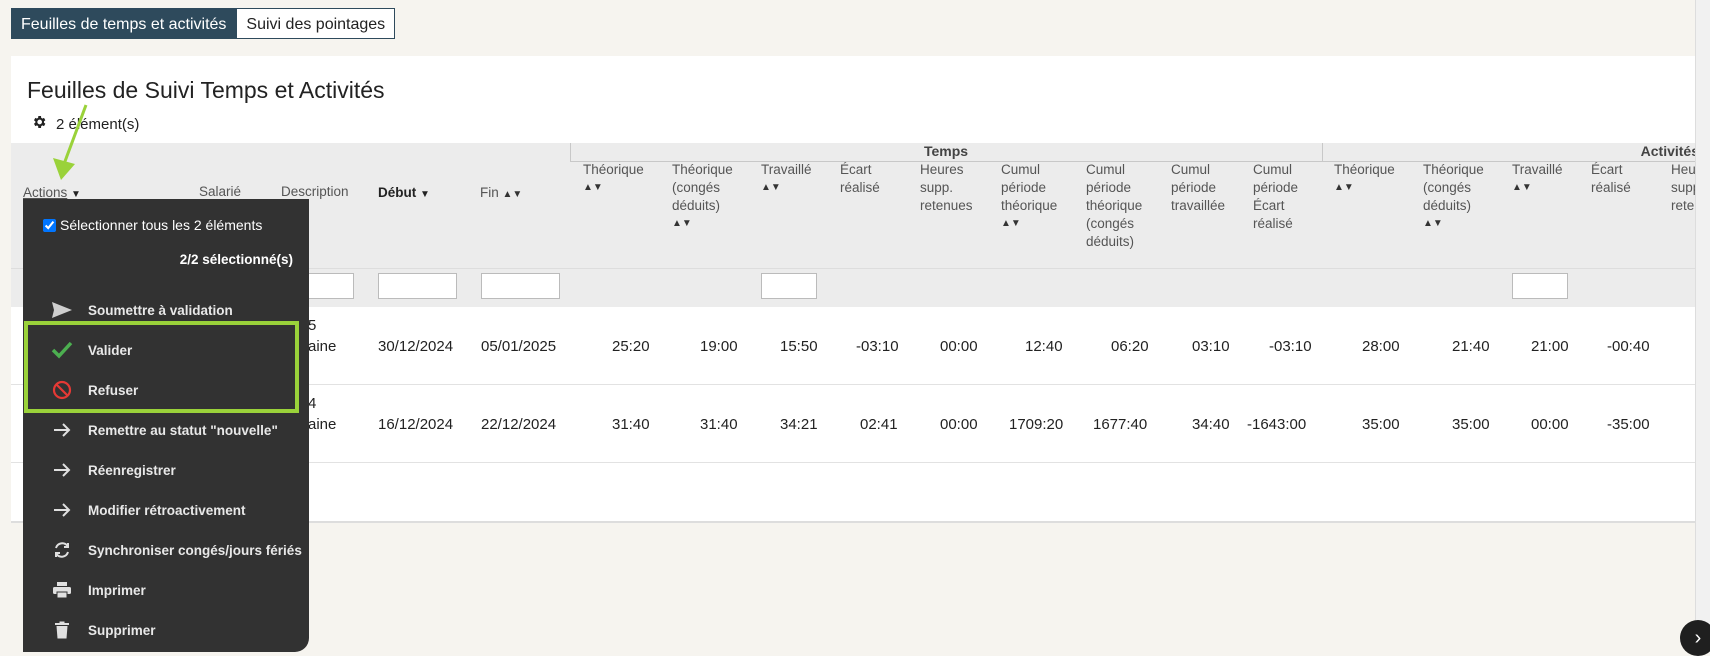 This screenshot has width=1710, height=656. I want to click on cell-activites-theorique: 35:00, so click(1381, 424).